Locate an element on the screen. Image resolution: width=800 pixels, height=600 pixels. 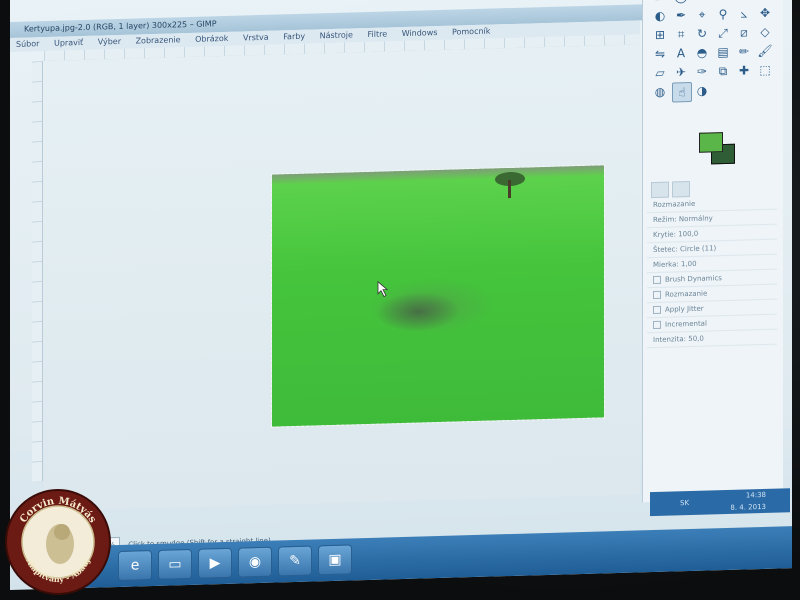
scale-icon: ⤢ is located at coordinates (723, 33).